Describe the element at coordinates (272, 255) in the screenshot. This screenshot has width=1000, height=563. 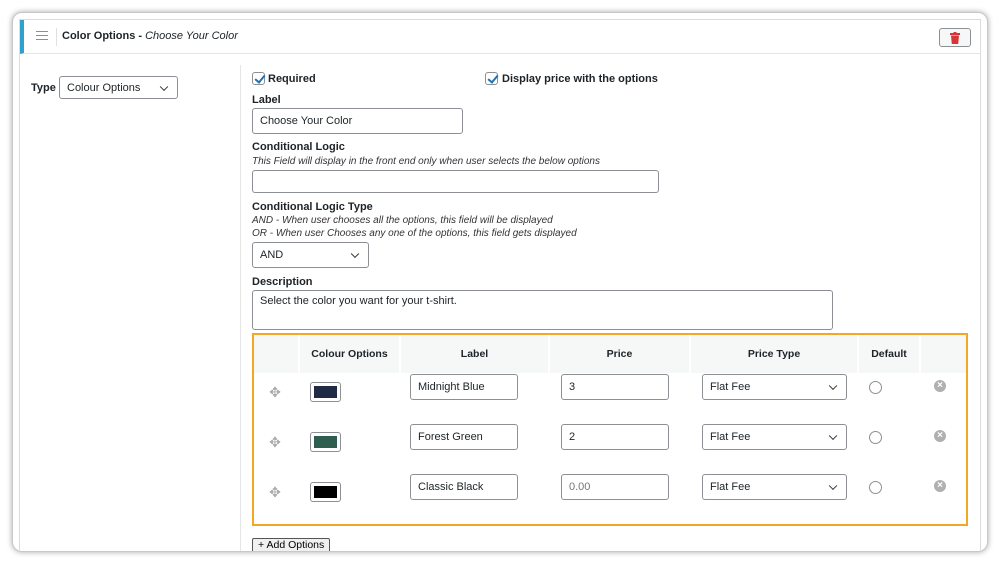
I see `logic-type-value: AND` at that location.